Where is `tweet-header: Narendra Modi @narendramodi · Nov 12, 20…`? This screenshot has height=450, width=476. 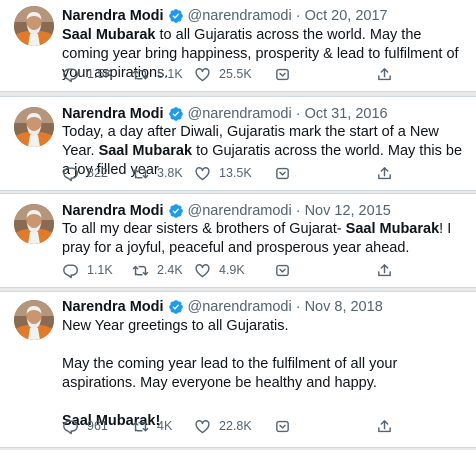 tweet-header: Narendra Modi @narendramodi · Nov 12, 20… is located at coordinates (265, 211).